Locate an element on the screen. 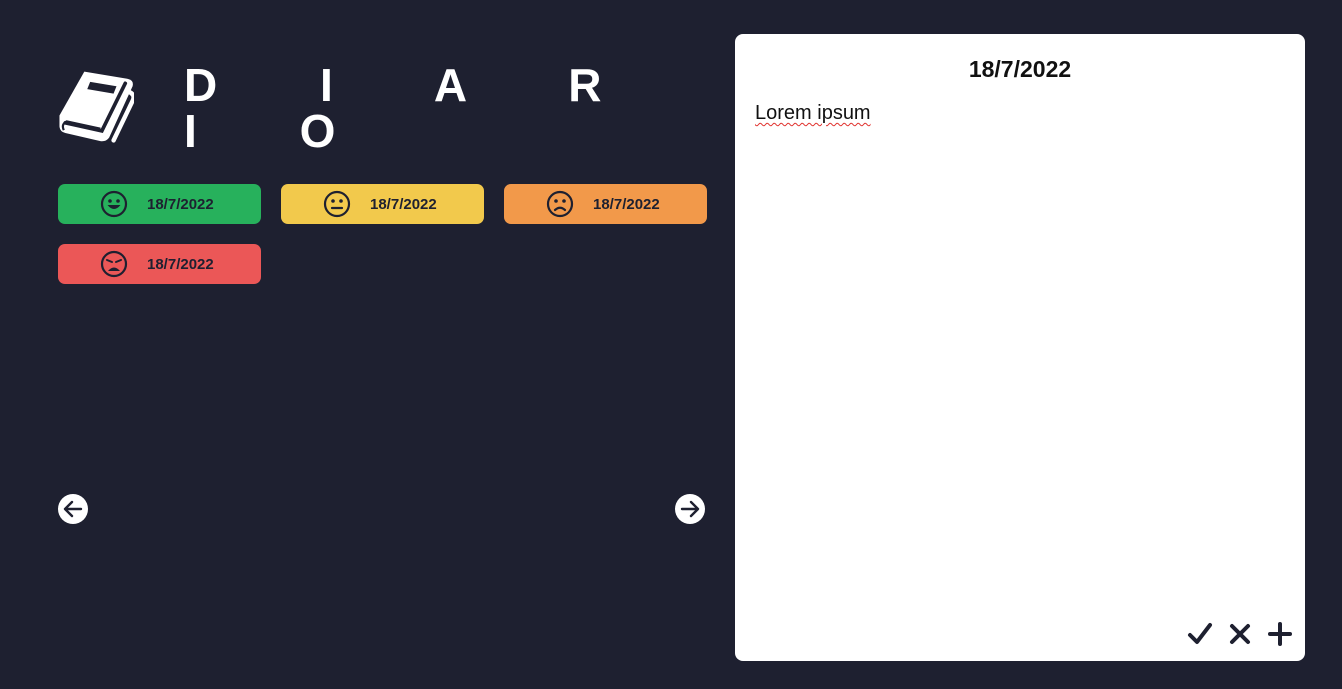  book-icon is located at coordinates (97, 107).